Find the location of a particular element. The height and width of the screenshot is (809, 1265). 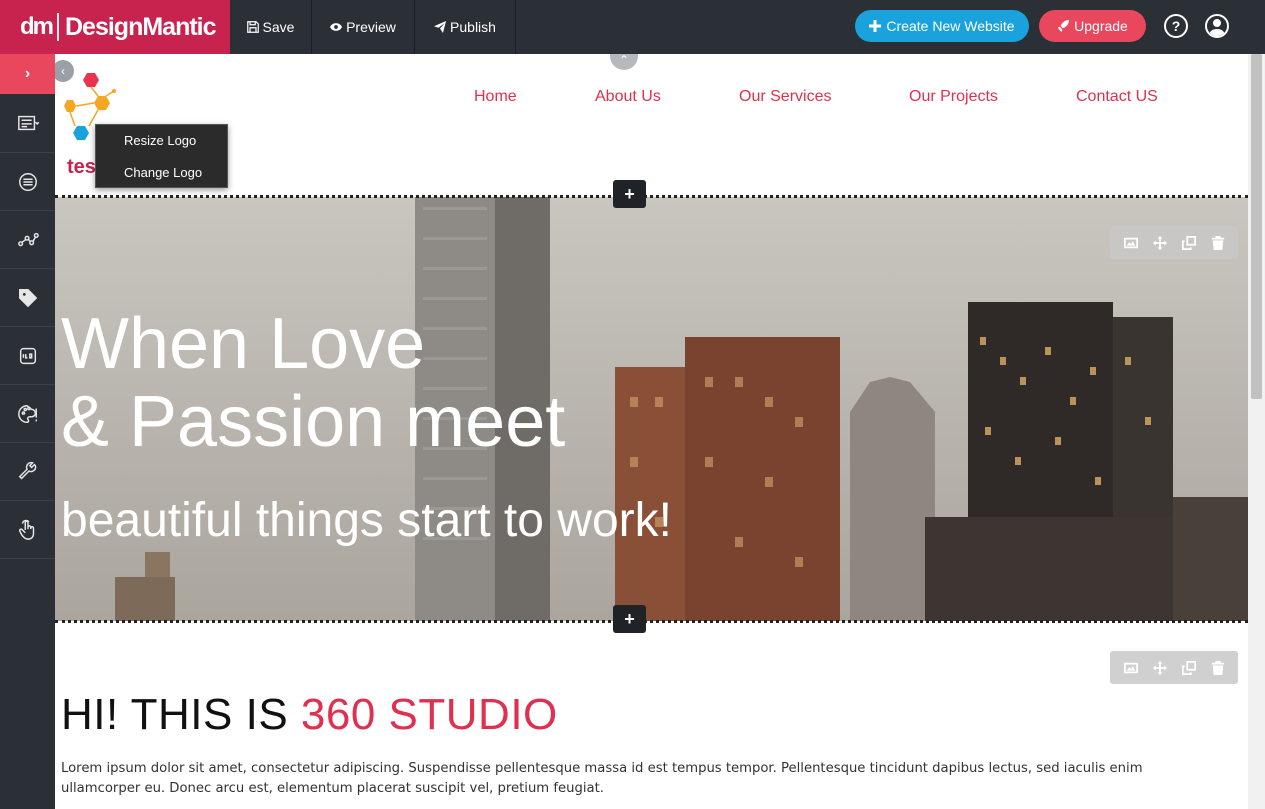

hero-line-1: When Love is located at coordinates (243, 344).